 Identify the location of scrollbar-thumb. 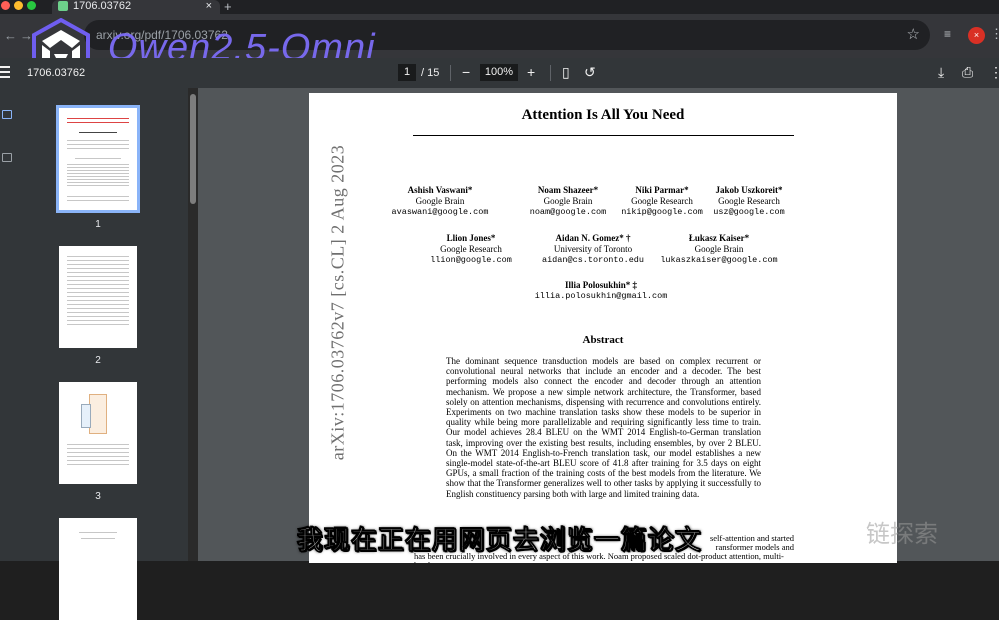
(193, 149).